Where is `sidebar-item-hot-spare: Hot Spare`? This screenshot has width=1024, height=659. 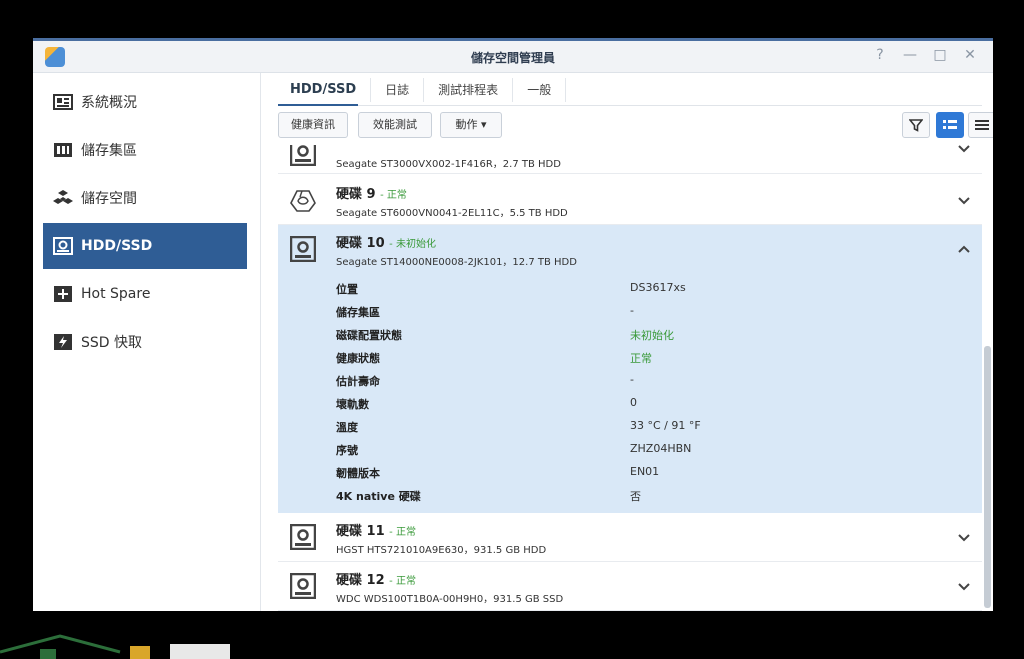 sidebar-item-hot-spare: Hot Spare is located at coordinates (145, 294).